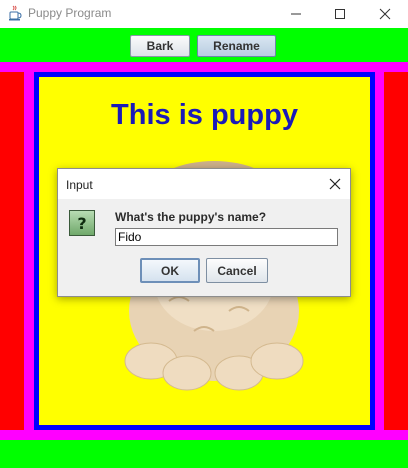 The image size is (408, 468). I want to click on window-title: Puppy Program, so click(70, 13).